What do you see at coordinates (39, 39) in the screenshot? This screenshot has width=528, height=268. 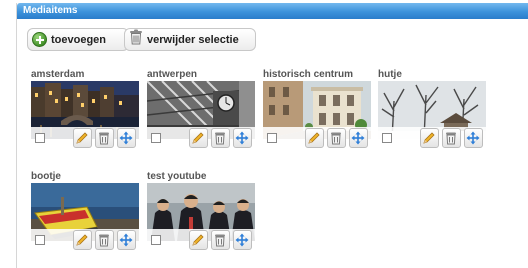 I see `add-icon` at bounding box center [39, 39].